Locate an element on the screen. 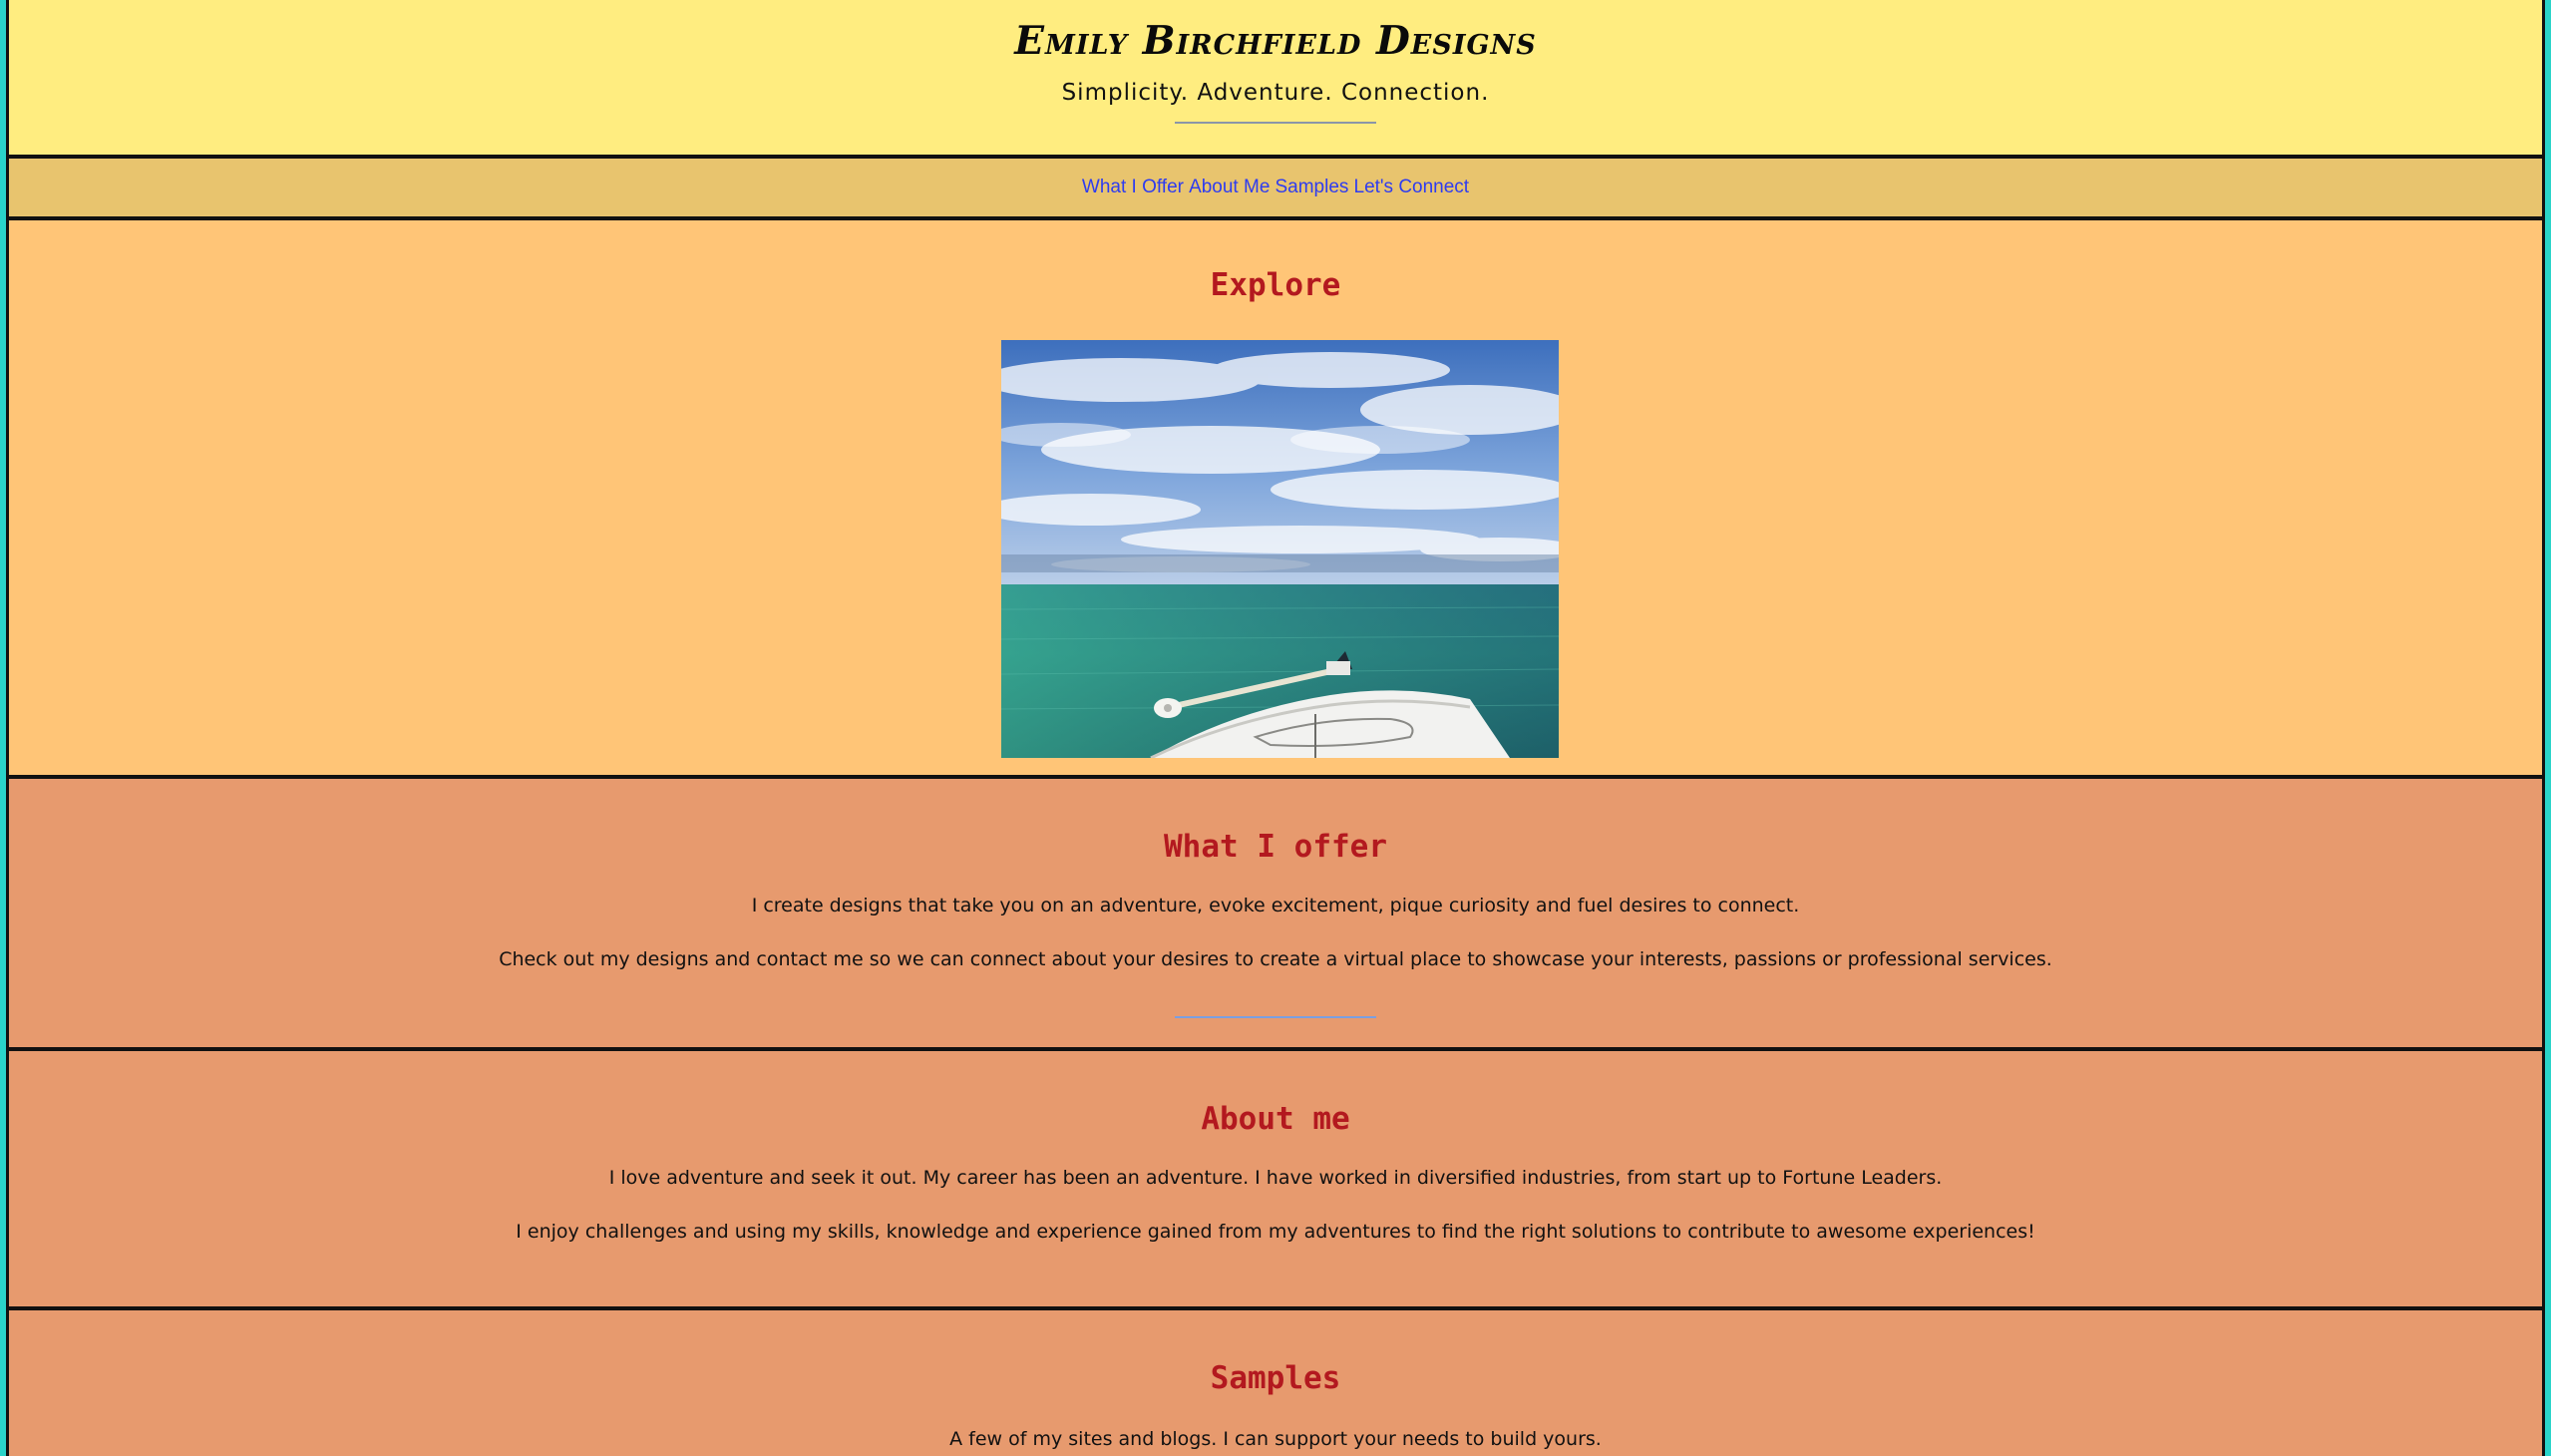 Image resolution: width=2551 pixels, height=1456 pixels. nav-link-samples: Samples is located at coordinates (1311, 187).